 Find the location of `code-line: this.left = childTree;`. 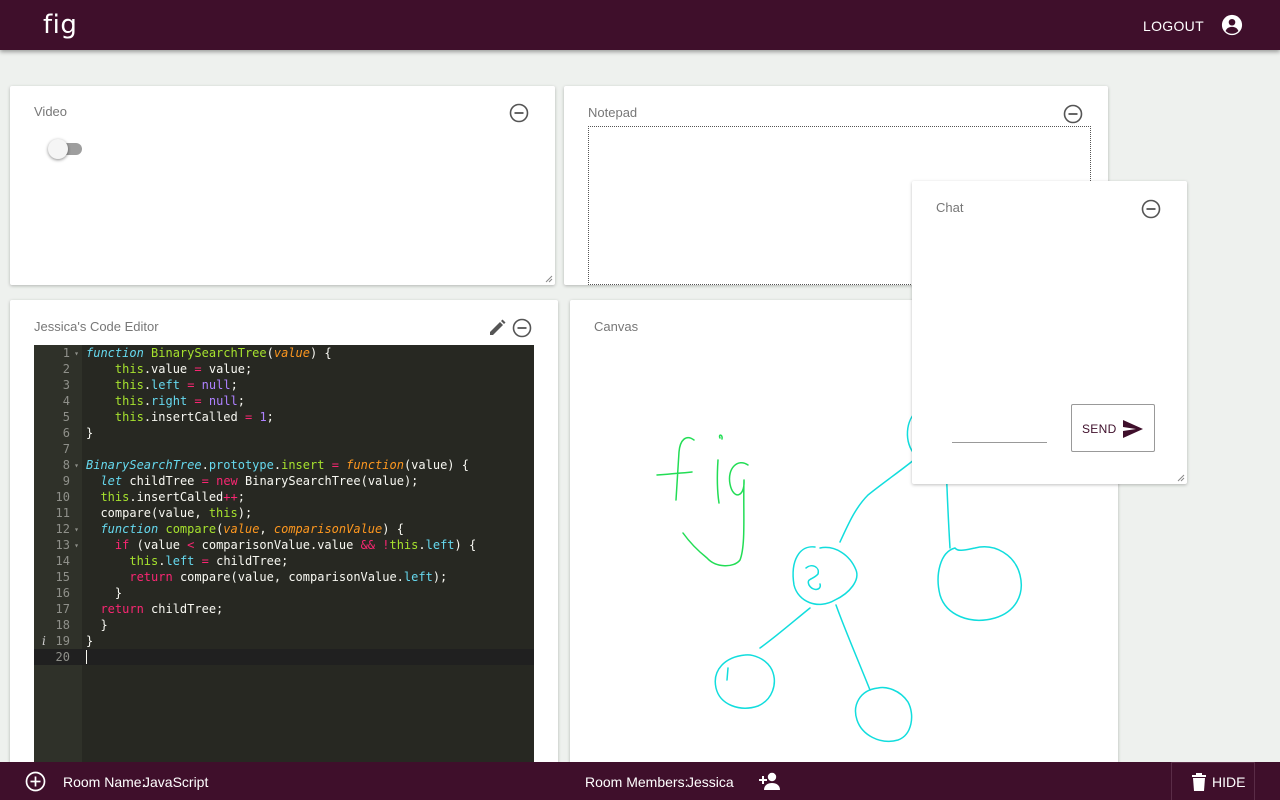

code-line: this.left = childTree; is located at coordinates (209, 561).